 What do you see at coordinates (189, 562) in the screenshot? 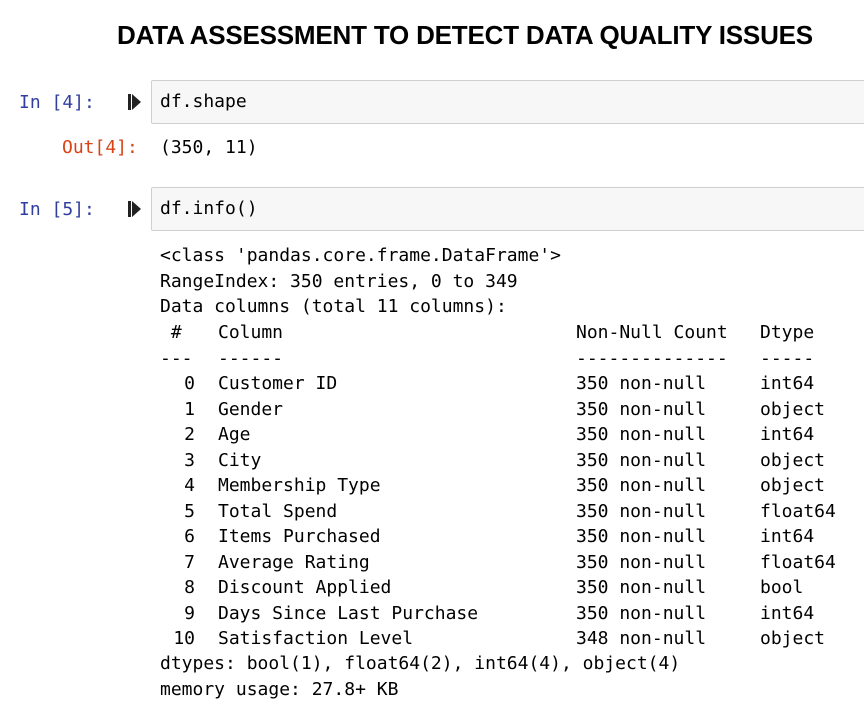
I see `row-index: 7` at bounding box center [189, 562].